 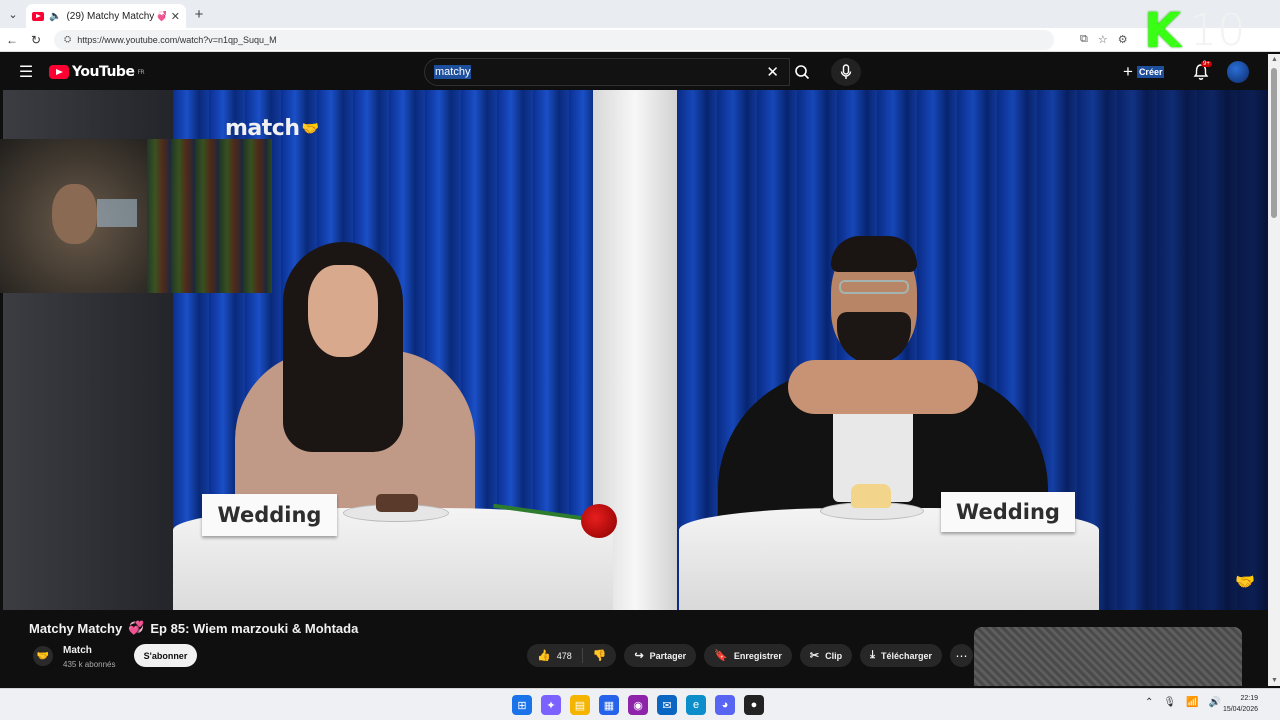 I want to click on youtube-logo: YouTube FR, so click(x=97, y=72).